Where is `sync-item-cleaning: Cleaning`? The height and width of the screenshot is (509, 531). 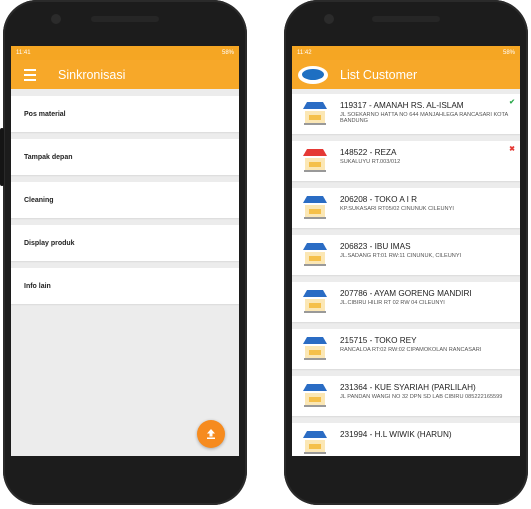
sync-item-cleaning: Cleaning is located at coordinates (125, 200).